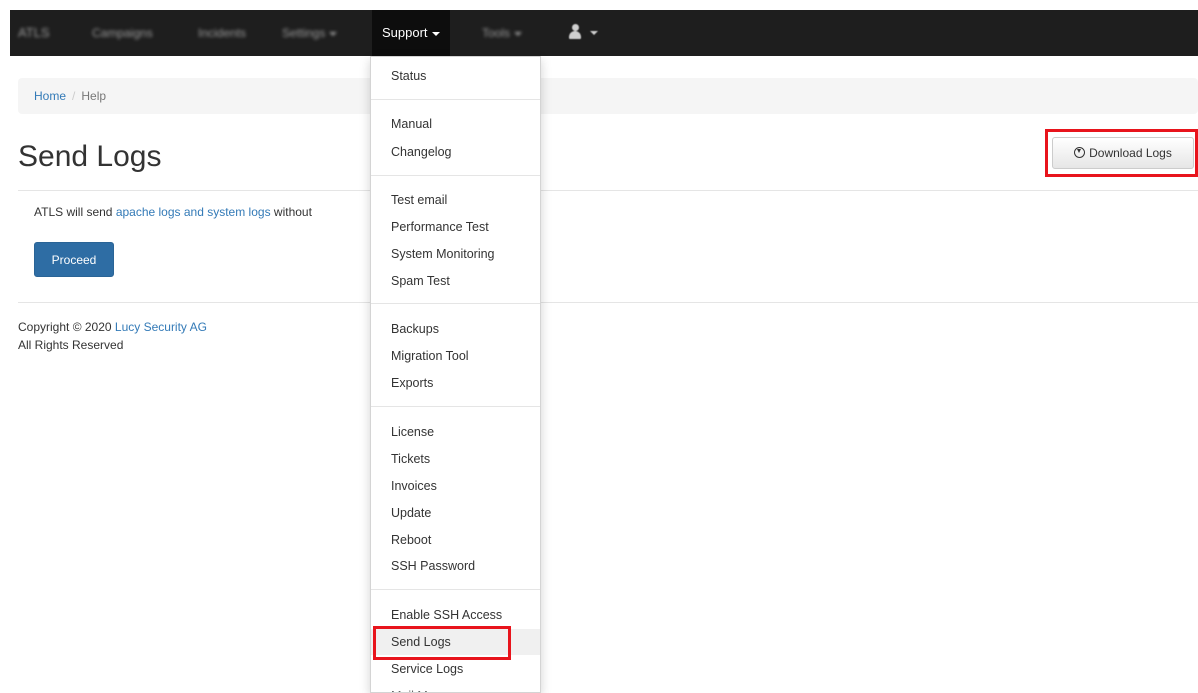 This screenshot has width=1198, height=693. I want to click on download-logs-button: Download Logs, so click(1123, 153).